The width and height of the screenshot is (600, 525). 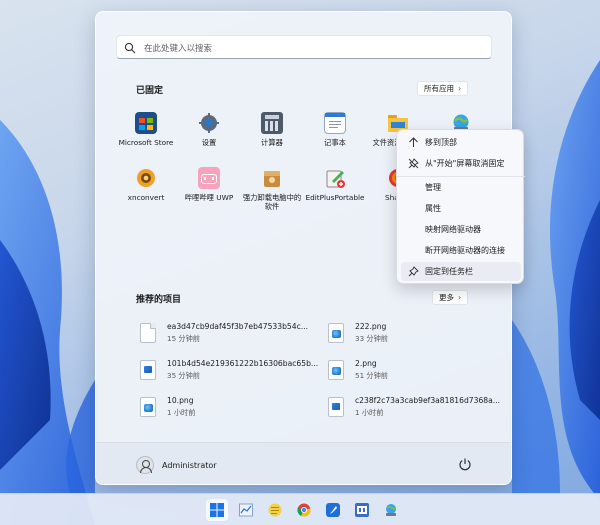 I want to click on file-name: 2.png, so click(x=366, y=363).